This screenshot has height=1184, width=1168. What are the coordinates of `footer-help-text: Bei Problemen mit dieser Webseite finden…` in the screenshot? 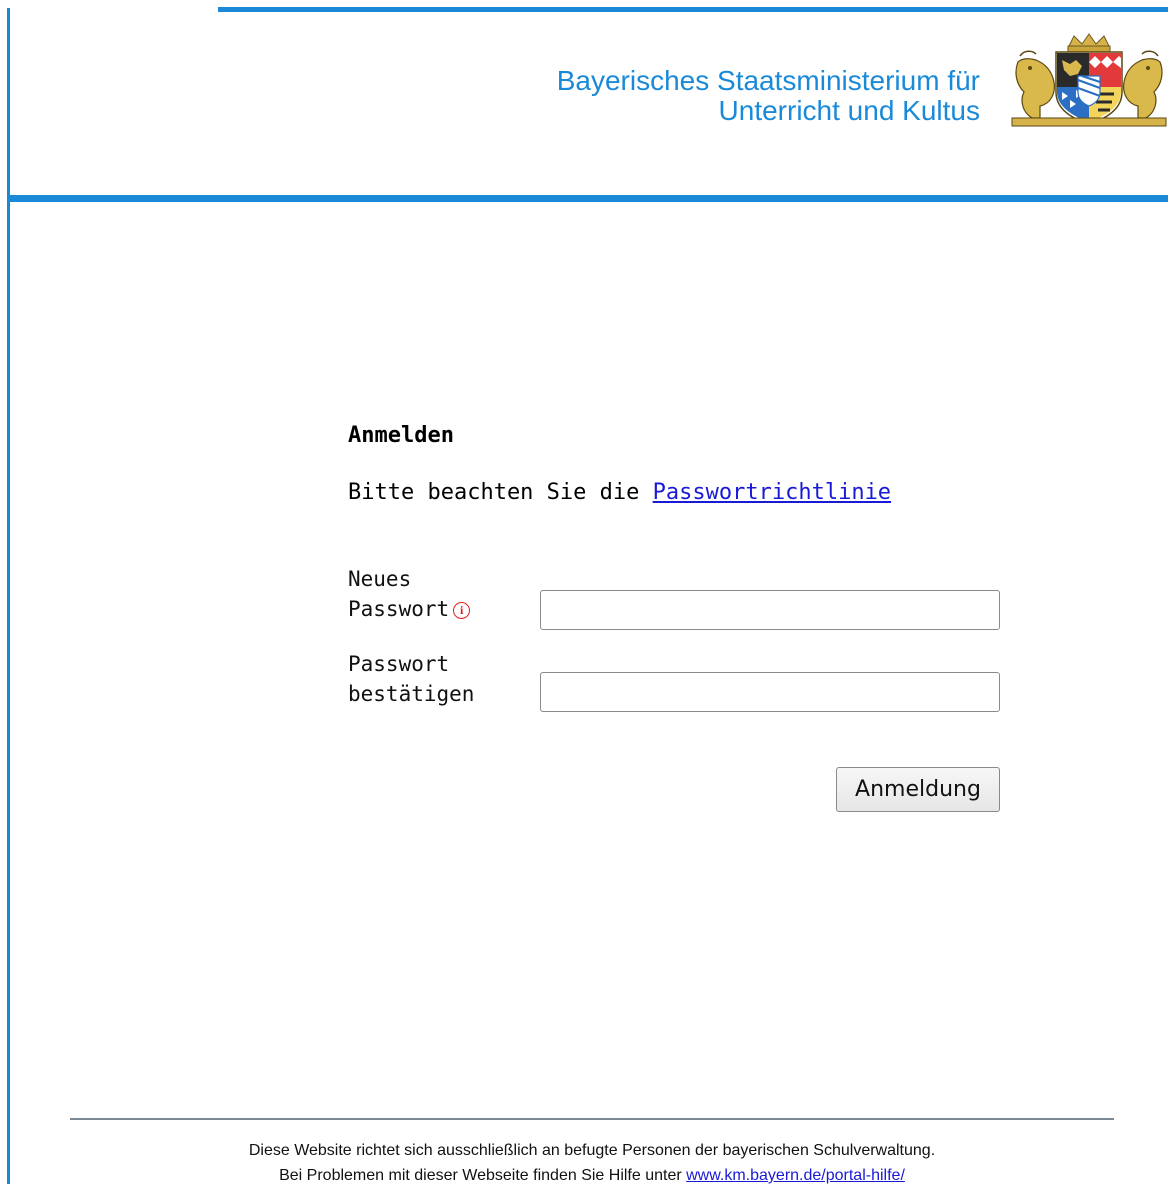 It's located at (483, 1175).